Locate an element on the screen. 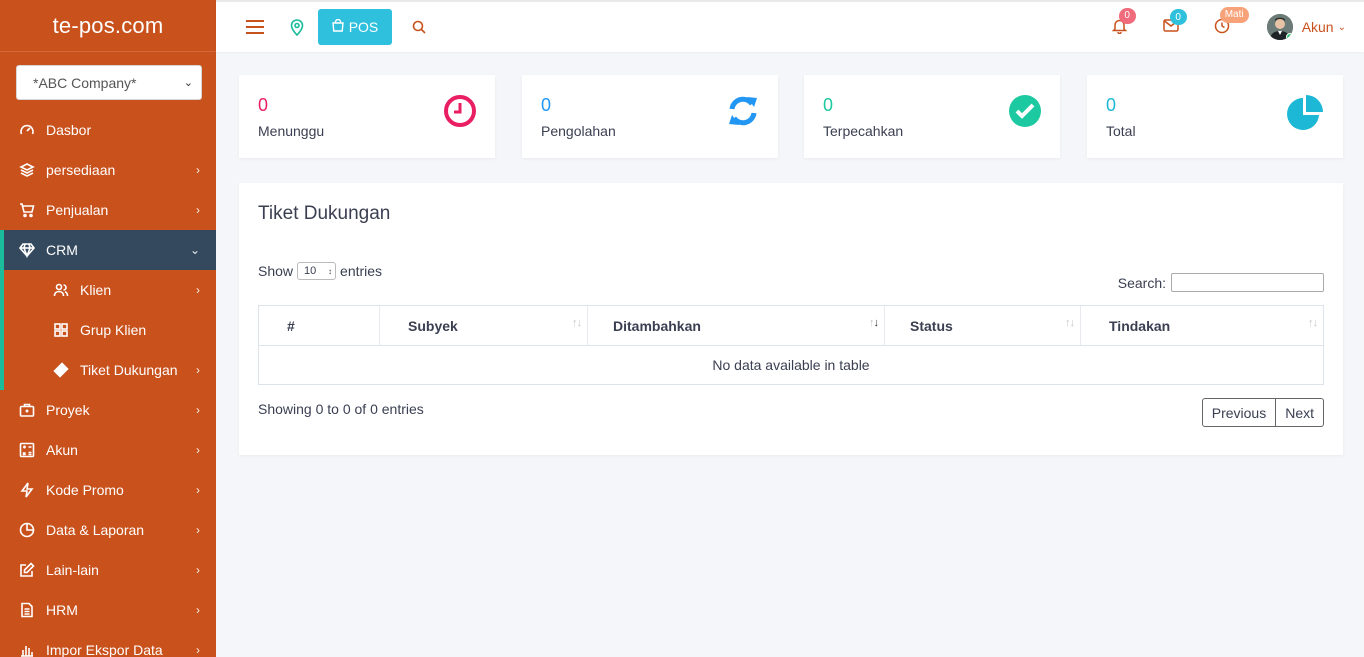 This screenshot has width=1364, height=657. location-pin-icon is located at coordinates (297, 27).